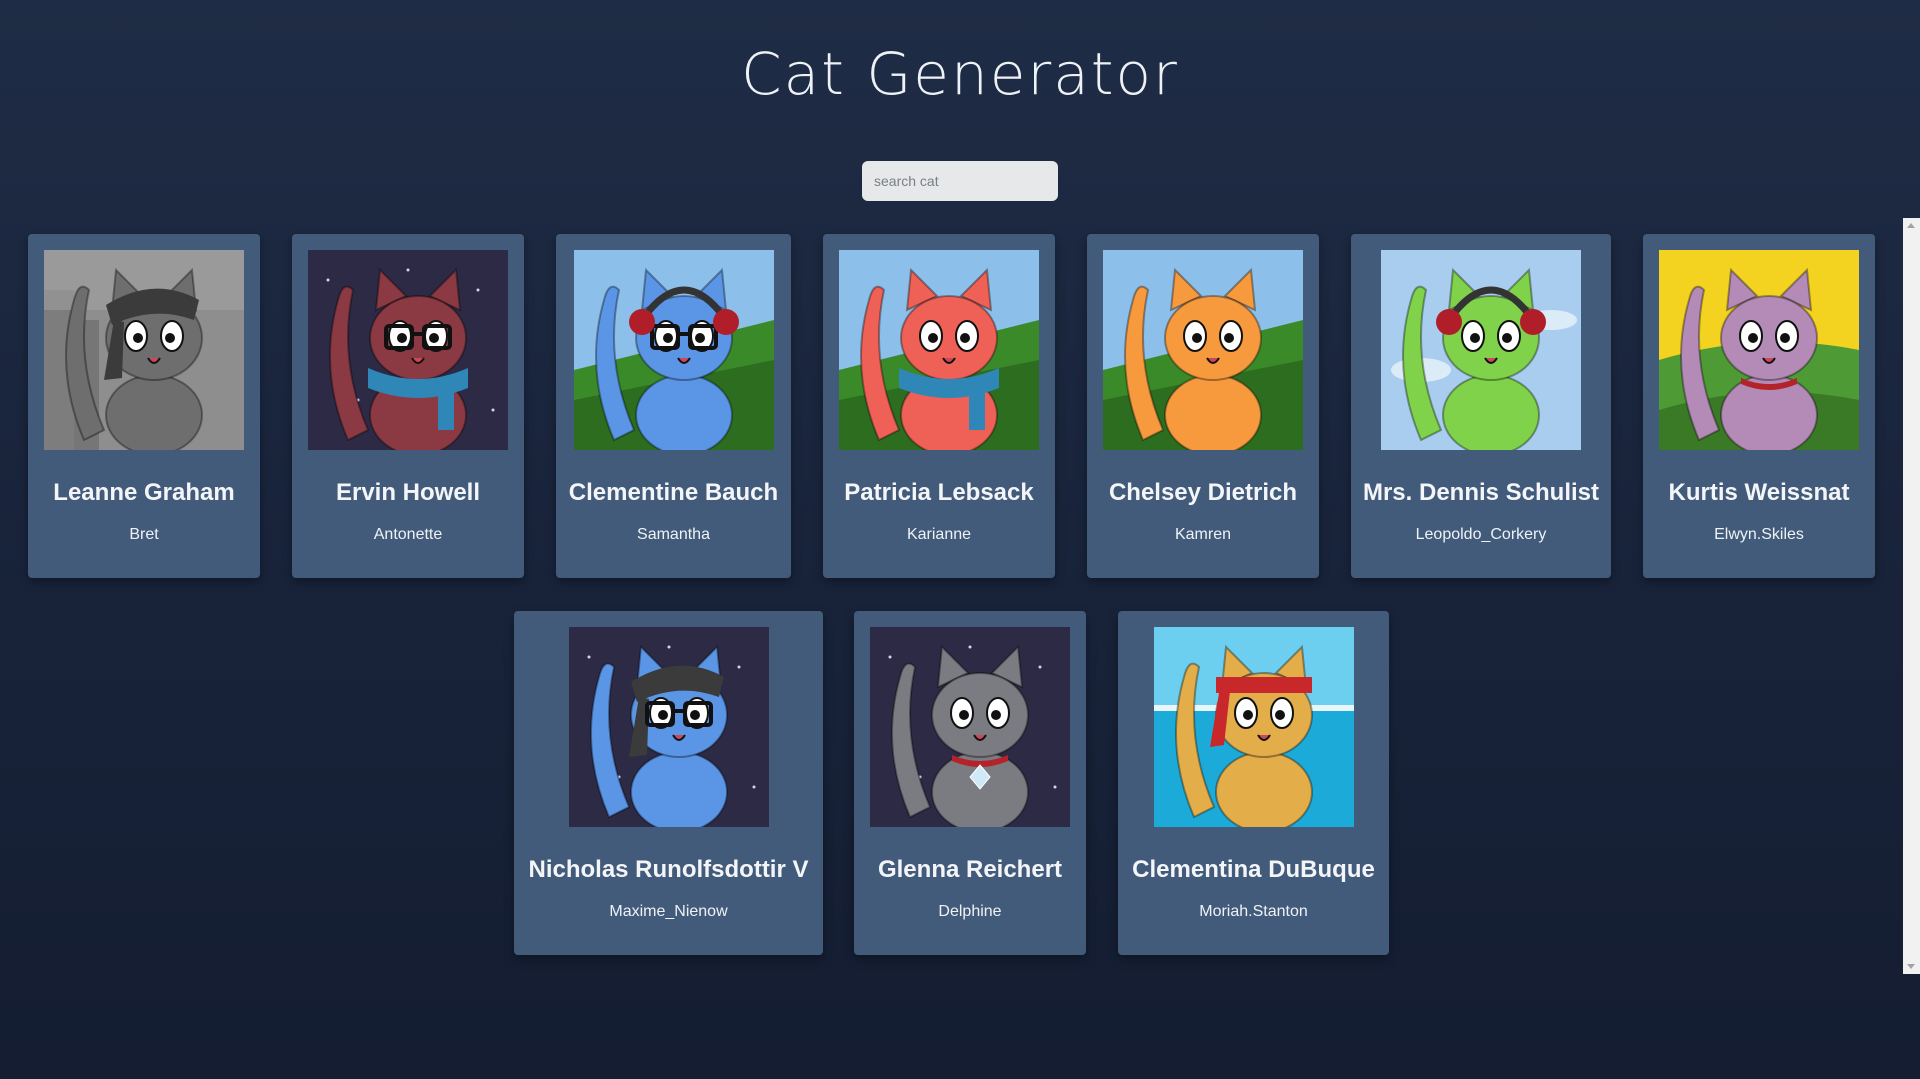 The width and height of the screenshot is (1920, 1079). I want to click on cat-username: Samantha, so click(673, 534).